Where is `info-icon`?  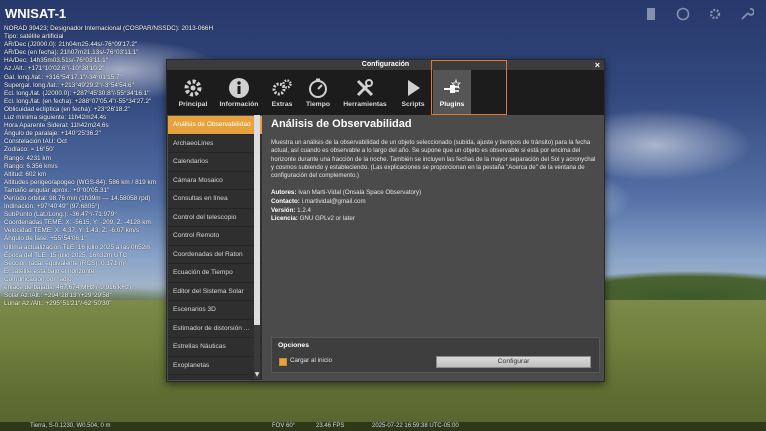
info-icon is located at coordinates (239, 88).